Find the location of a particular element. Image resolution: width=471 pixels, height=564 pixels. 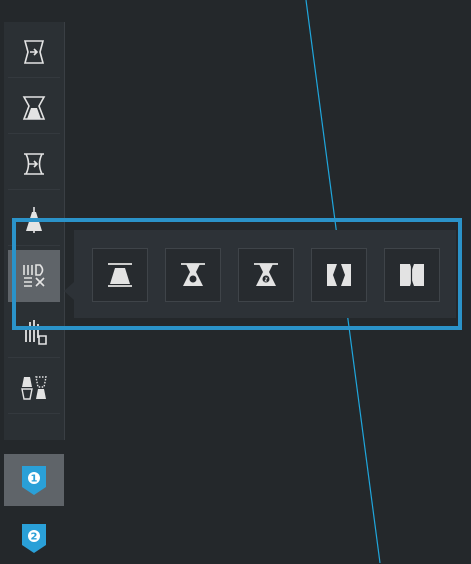

taper-bottom-1-icon is located at coordinates (193, 274).